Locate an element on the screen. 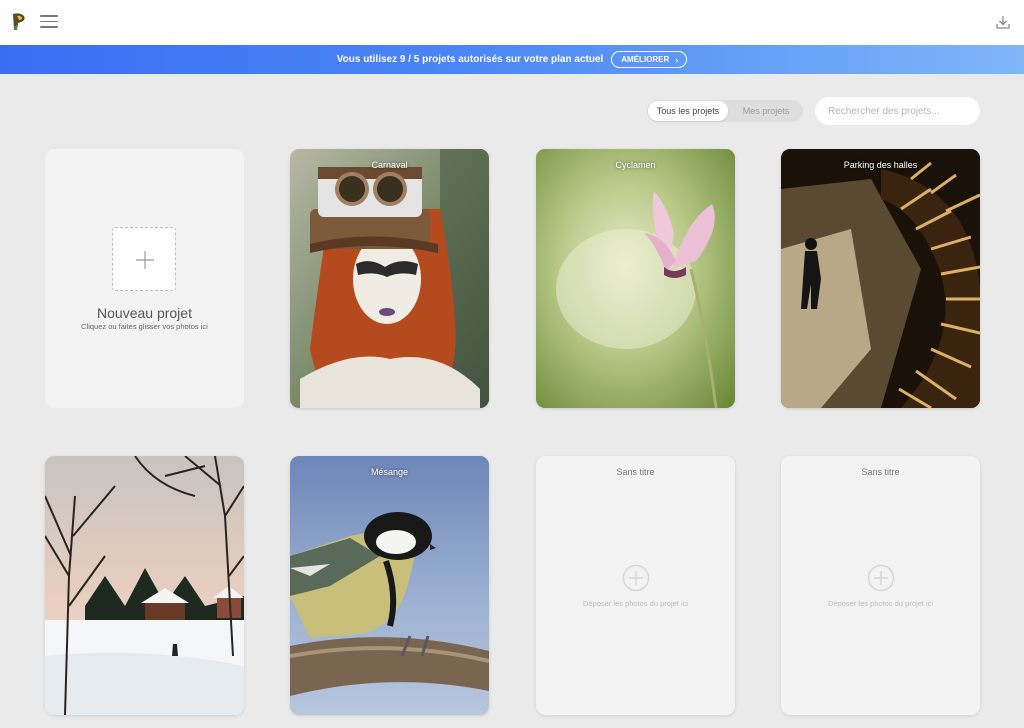 This screenshot has width=1024, height=728. brush-logo-icon is located at coordinates (19, 22).